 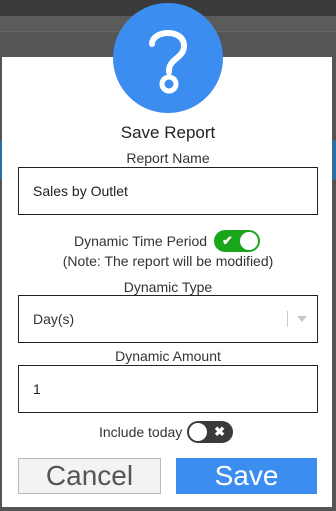 What do you see at coordinates (168, 356) in the screenshot?
I see `dynamic-amount-label: Dynamic Amount` at bounding box center [168, 356].